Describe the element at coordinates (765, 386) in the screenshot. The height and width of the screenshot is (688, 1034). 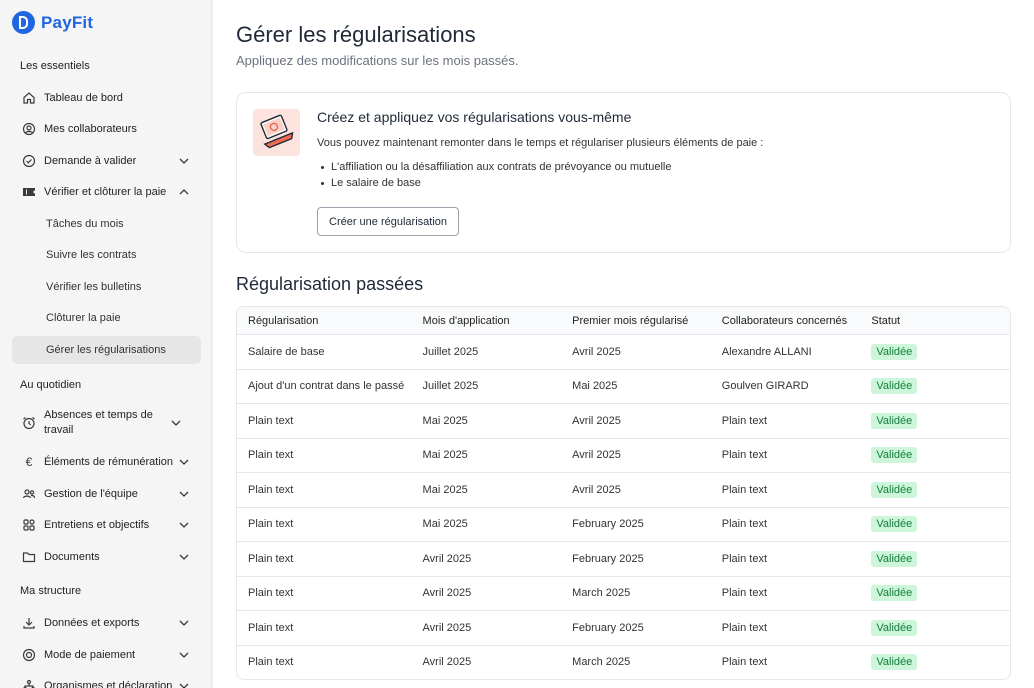
I see `table-cell: Goulven GIRARD` at that location.